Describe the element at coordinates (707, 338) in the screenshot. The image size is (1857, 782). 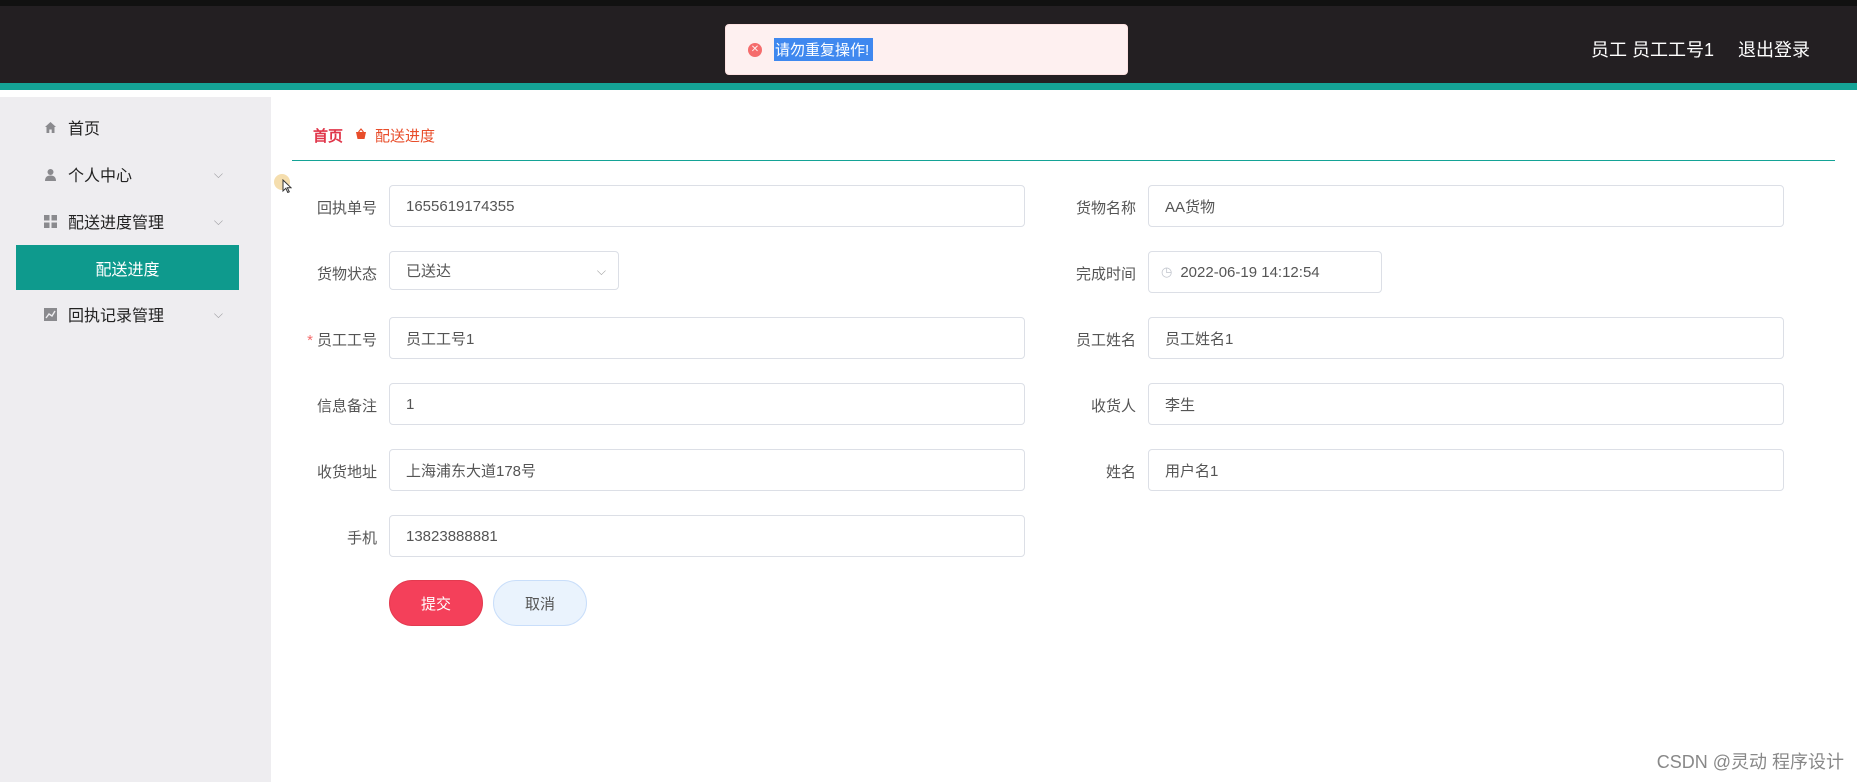
I see `employee-no-field: 员工工号1` at that location.